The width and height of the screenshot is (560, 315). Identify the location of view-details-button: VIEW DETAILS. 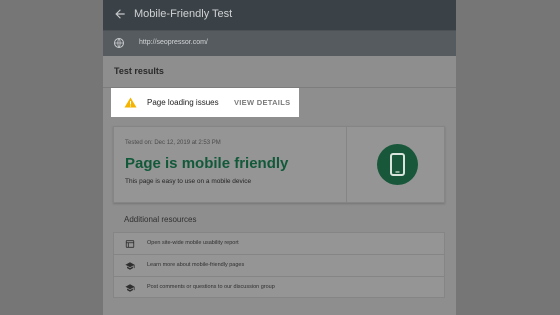
(262, 102).